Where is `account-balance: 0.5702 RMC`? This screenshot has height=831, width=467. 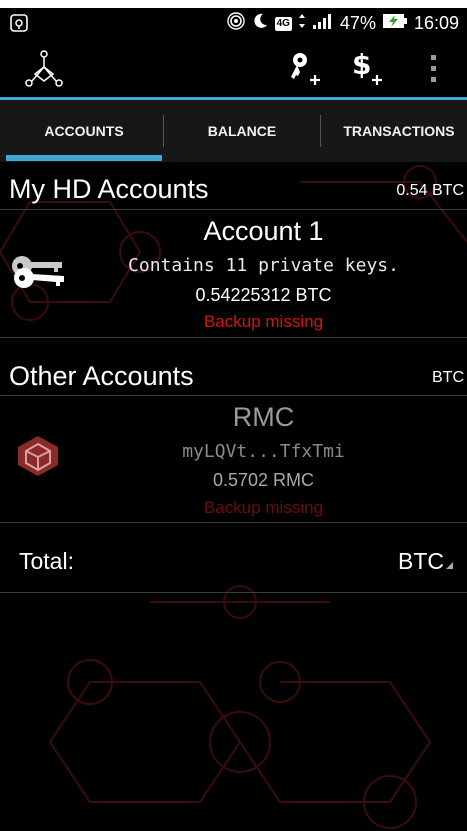 account-balance: 0.5702 RMC is located at coordinates (263, 480).